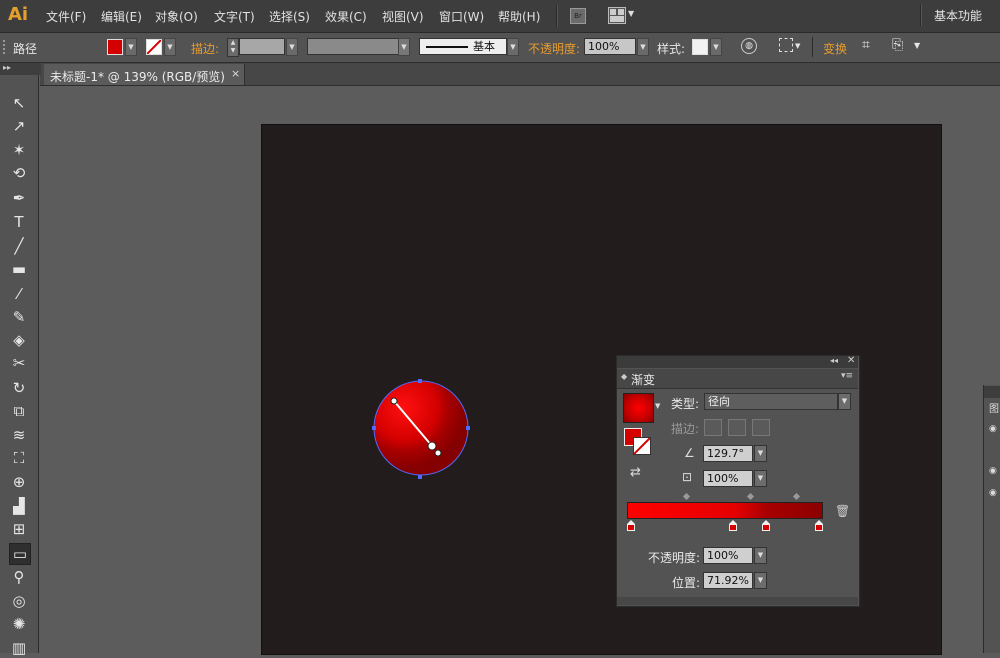 The image size is (1000, 658). Describe the element at coordinates (19, 246) in the screenshot. I see `line-tool-icon: ╱` at that location.